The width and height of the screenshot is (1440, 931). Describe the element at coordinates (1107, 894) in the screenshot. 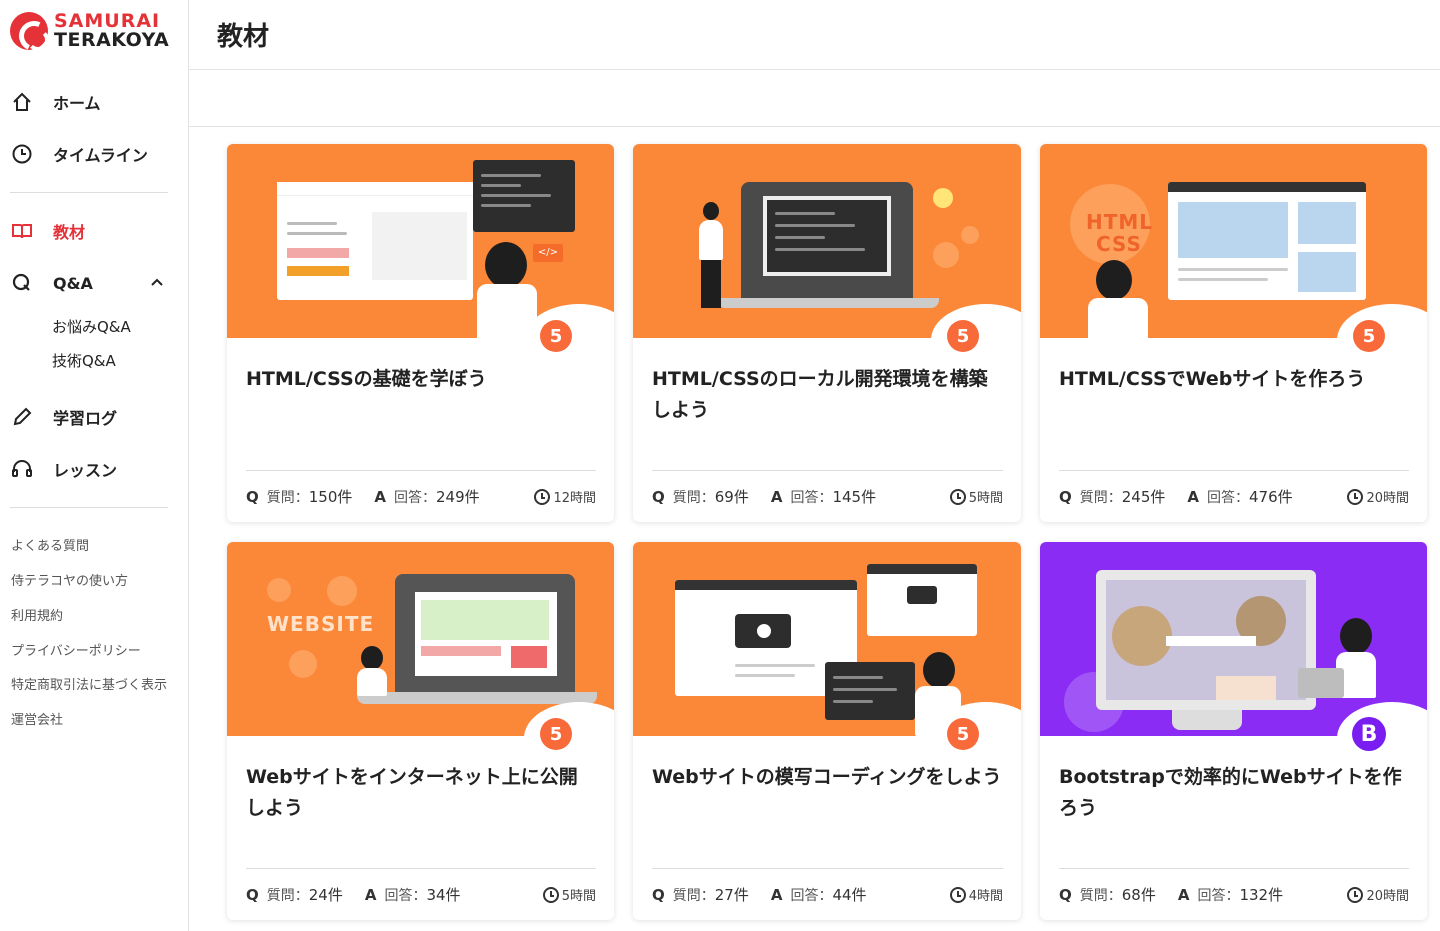

I see `question-count: Q 質問： 68件` at that location.